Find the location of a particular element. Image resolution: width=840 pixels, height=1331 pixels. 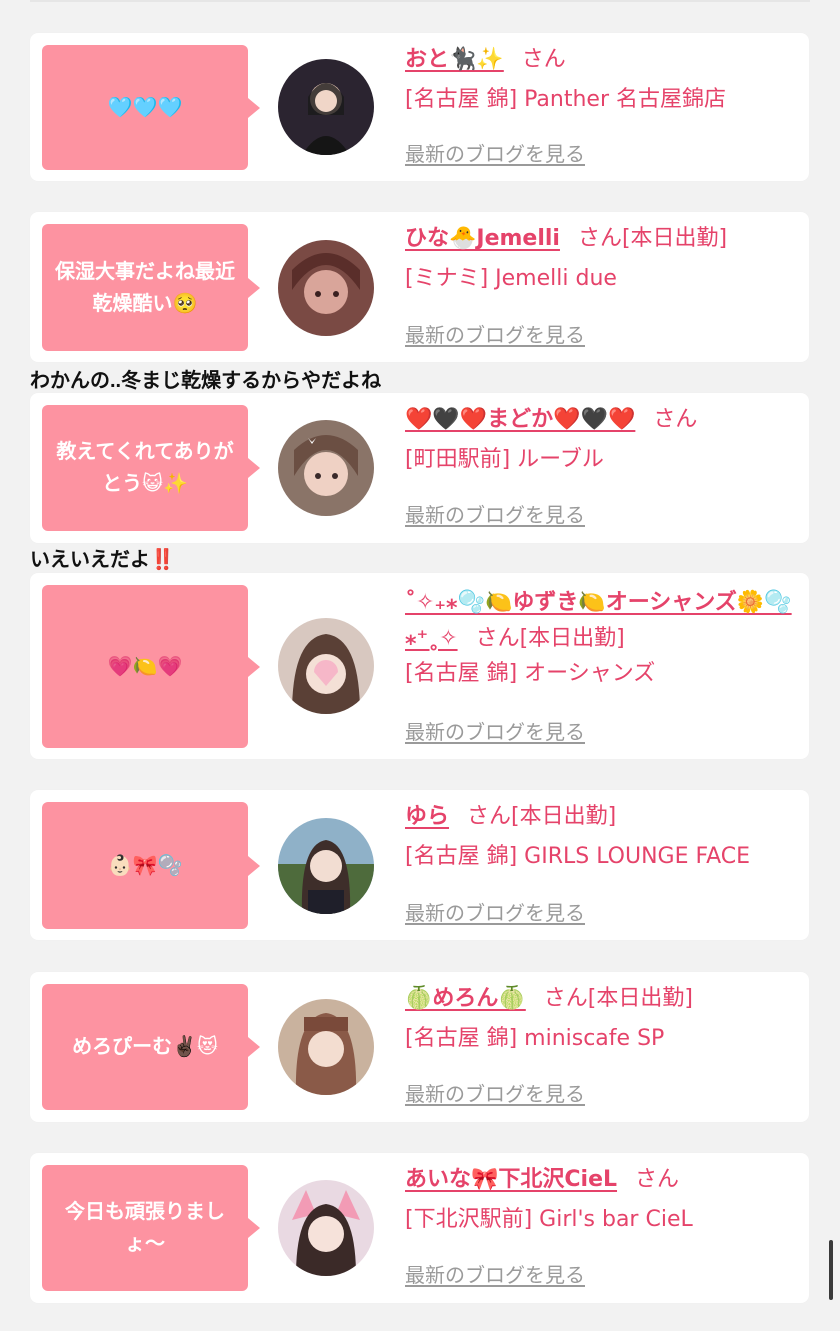

shop-name: [町田駅前] ルーブル is located at coordinates (504, 459).